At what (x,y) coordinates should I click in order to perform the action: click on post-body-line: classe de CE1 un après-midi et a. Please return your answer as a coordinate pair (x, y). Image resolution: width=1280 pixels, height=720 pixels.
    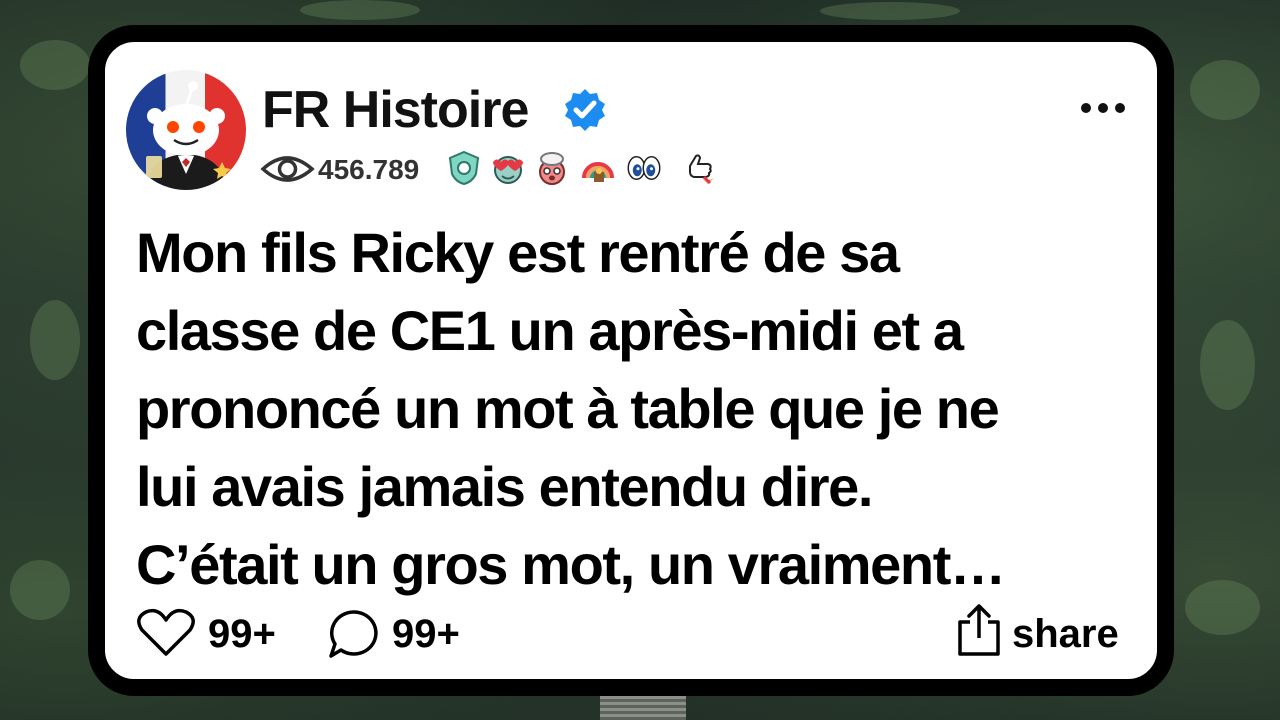
    Looking at the image, I should click on (550, 330).